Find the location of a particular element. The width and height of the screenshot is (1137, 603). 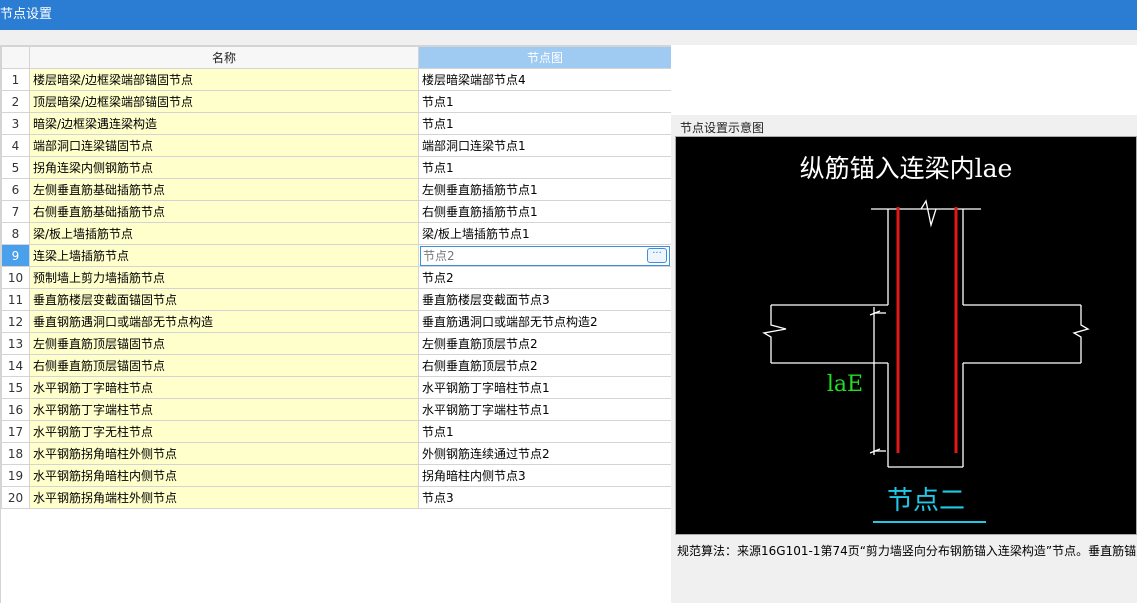

cell-node-name: 右侧垂直筋顶层锚固节点 is located at coordinates (224, 365).